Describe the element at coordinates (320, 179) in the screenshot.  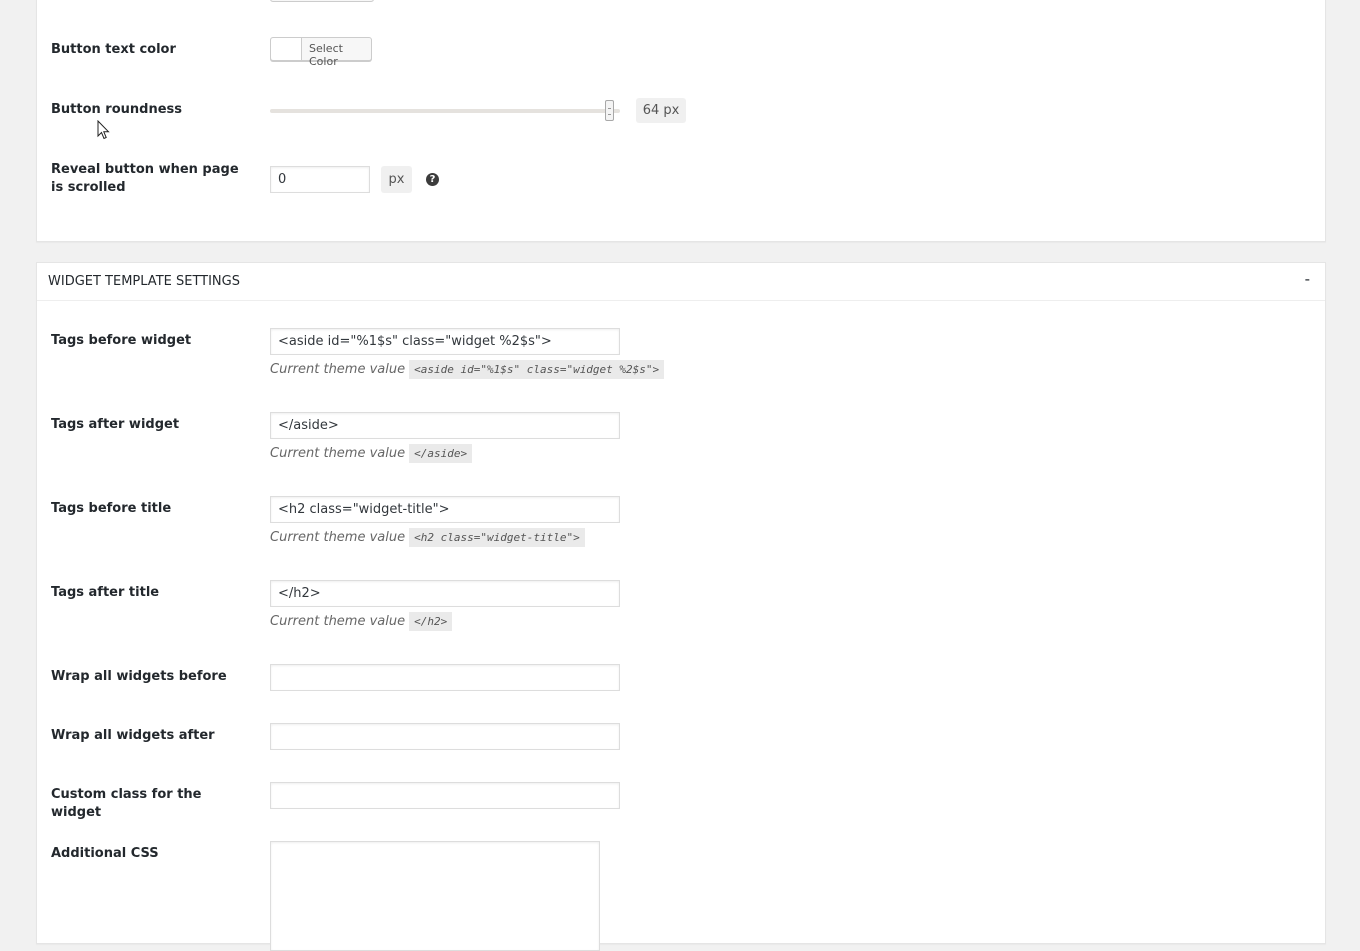
I see `reveal-on-scroll-input` at that location.